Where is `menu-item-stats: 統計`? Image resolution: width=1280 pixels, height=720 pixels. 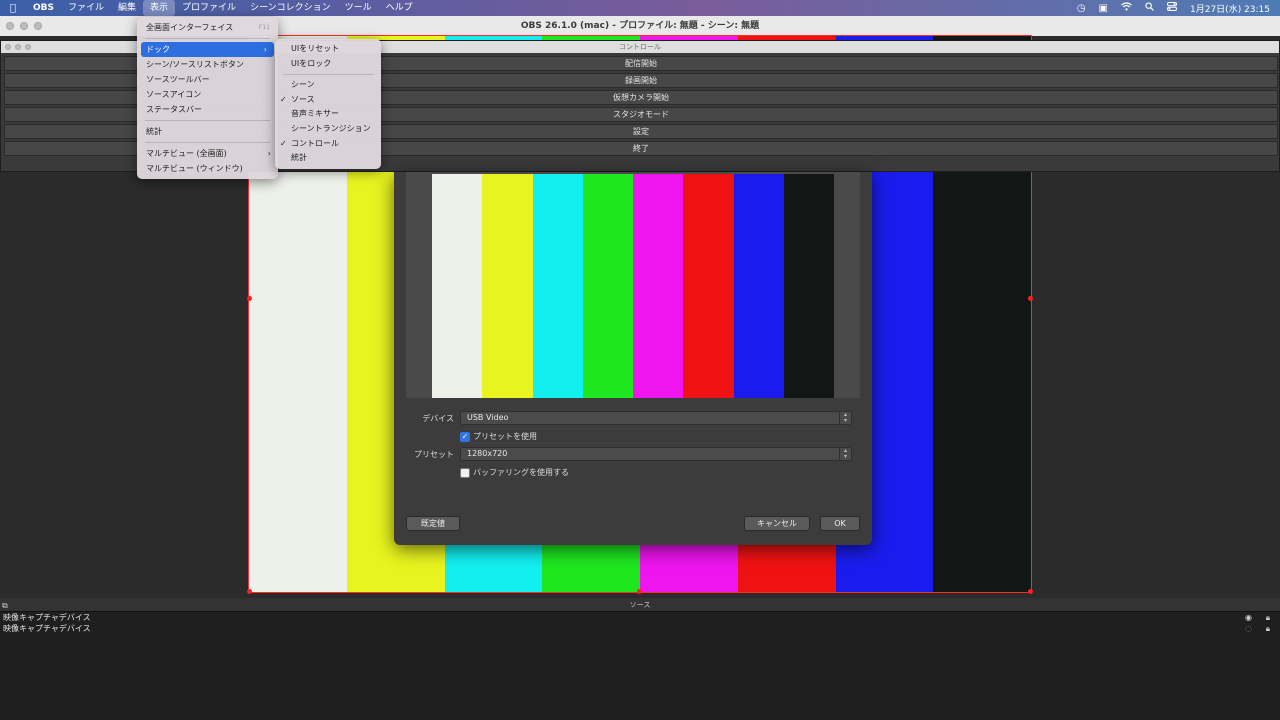 menu-item-stats: 統計 is located at coordinates (207, 131).